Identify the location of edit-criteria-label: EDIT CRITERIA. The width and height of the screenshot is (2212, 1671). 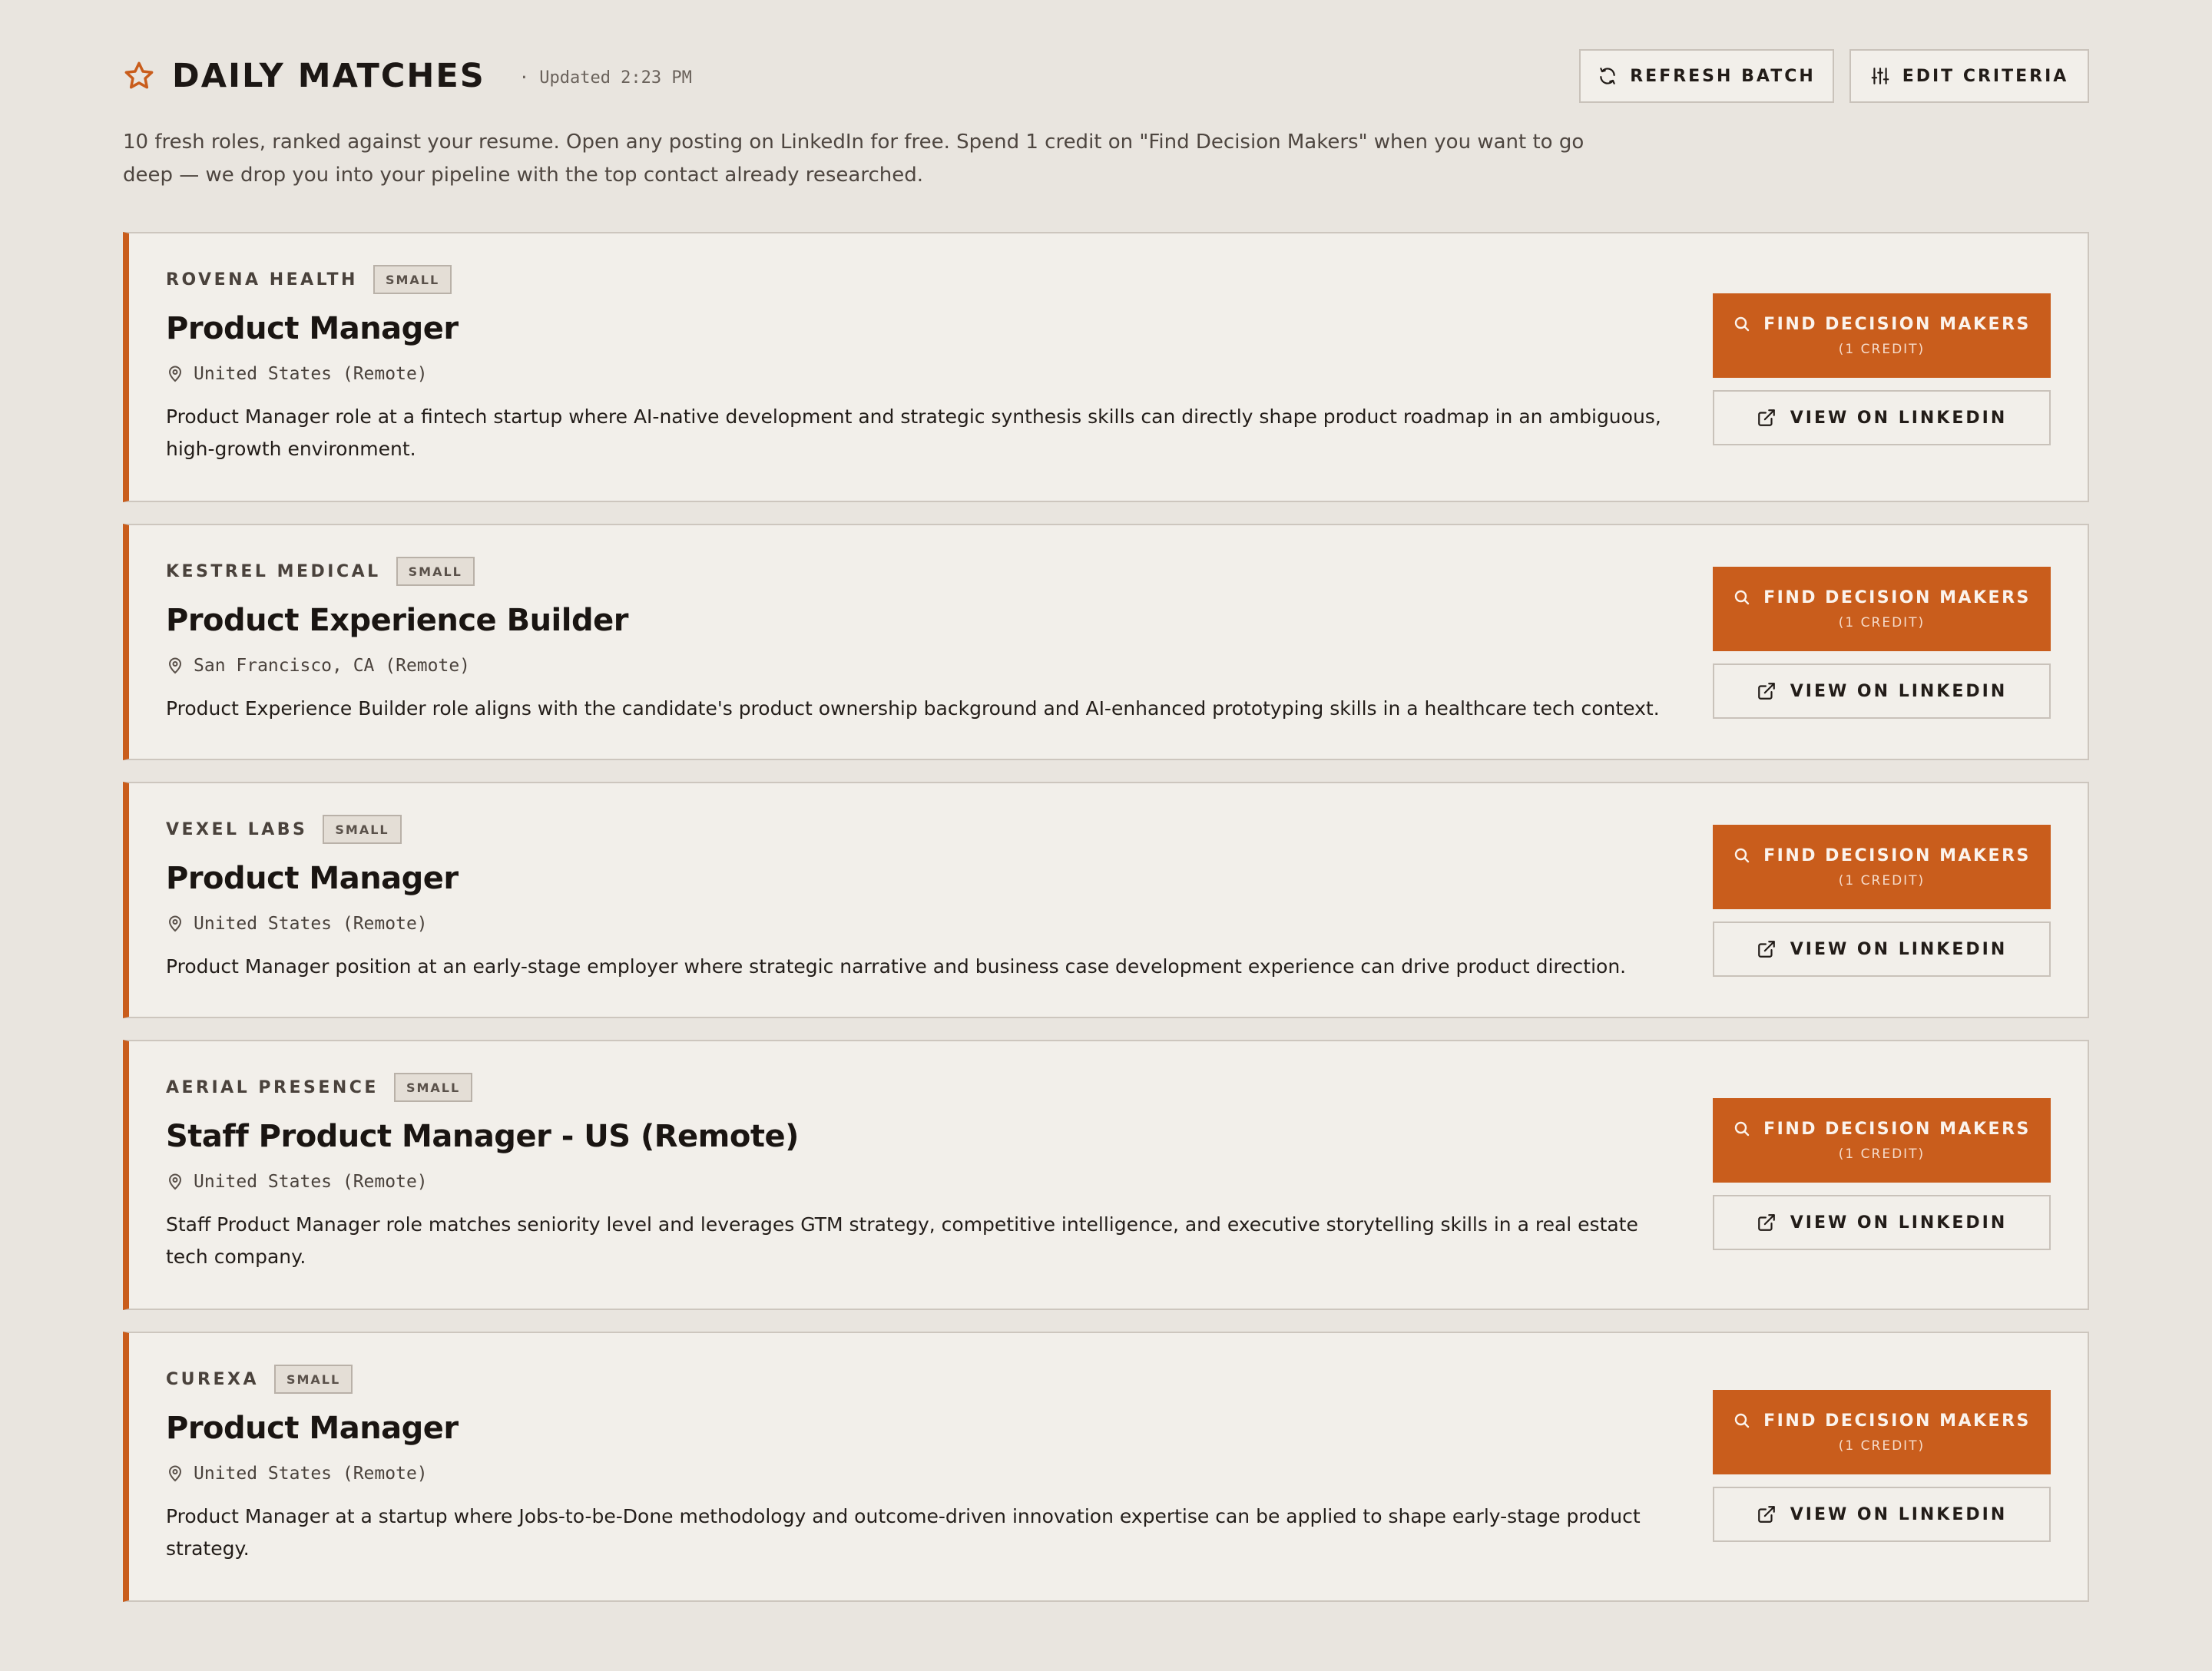
(1985, 76).